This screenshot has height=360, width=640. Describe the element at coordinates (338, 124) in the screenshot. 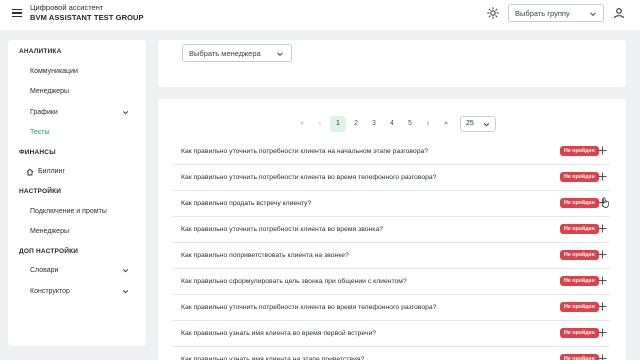

I see `page-button: 1` at that location.